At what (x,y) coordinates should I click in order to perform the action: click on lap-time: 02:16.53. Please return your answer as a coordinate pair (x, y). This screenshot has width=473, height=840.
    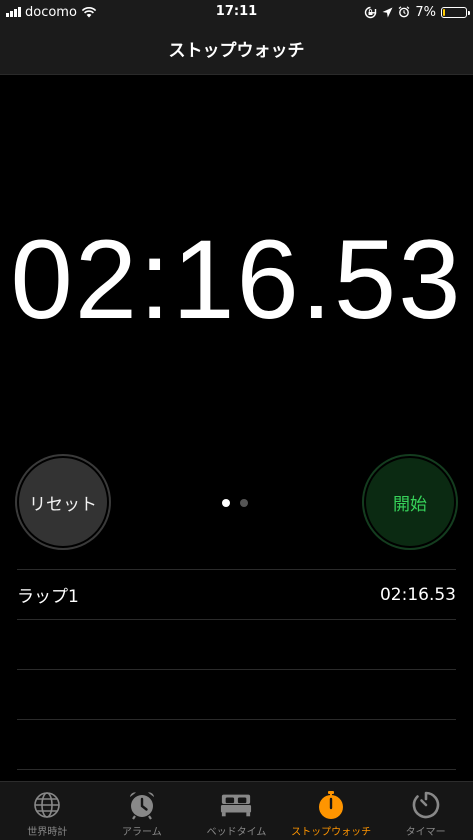
    Looking at the image, I should click on (417, 594).